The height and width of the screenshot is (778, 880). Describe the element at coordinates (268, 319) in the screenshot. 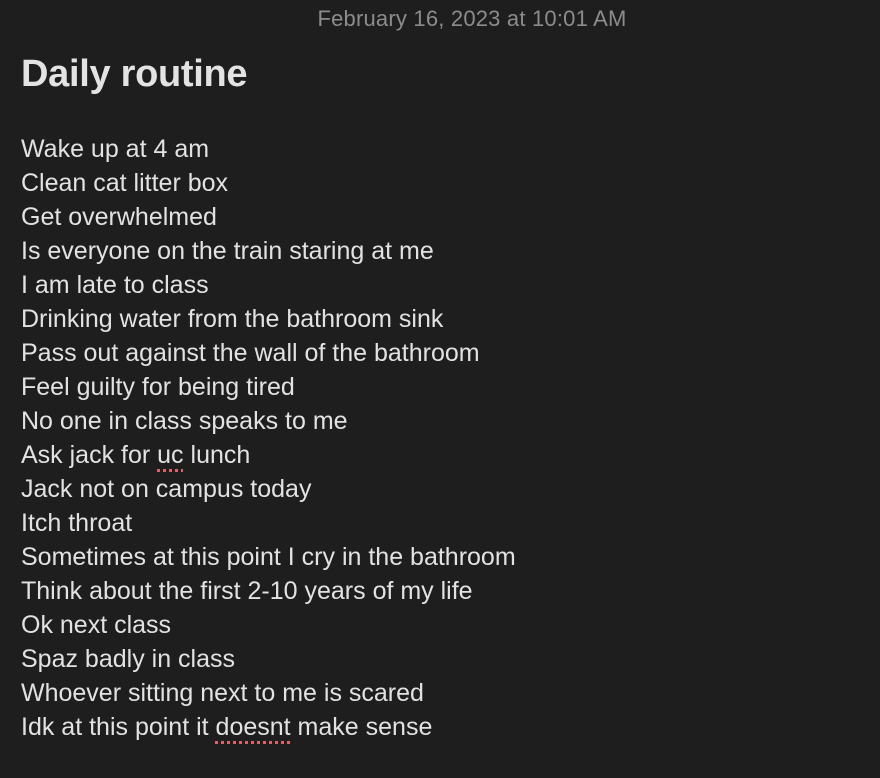

I see `note-line: Drinking water from the bathroom sink` at that location.